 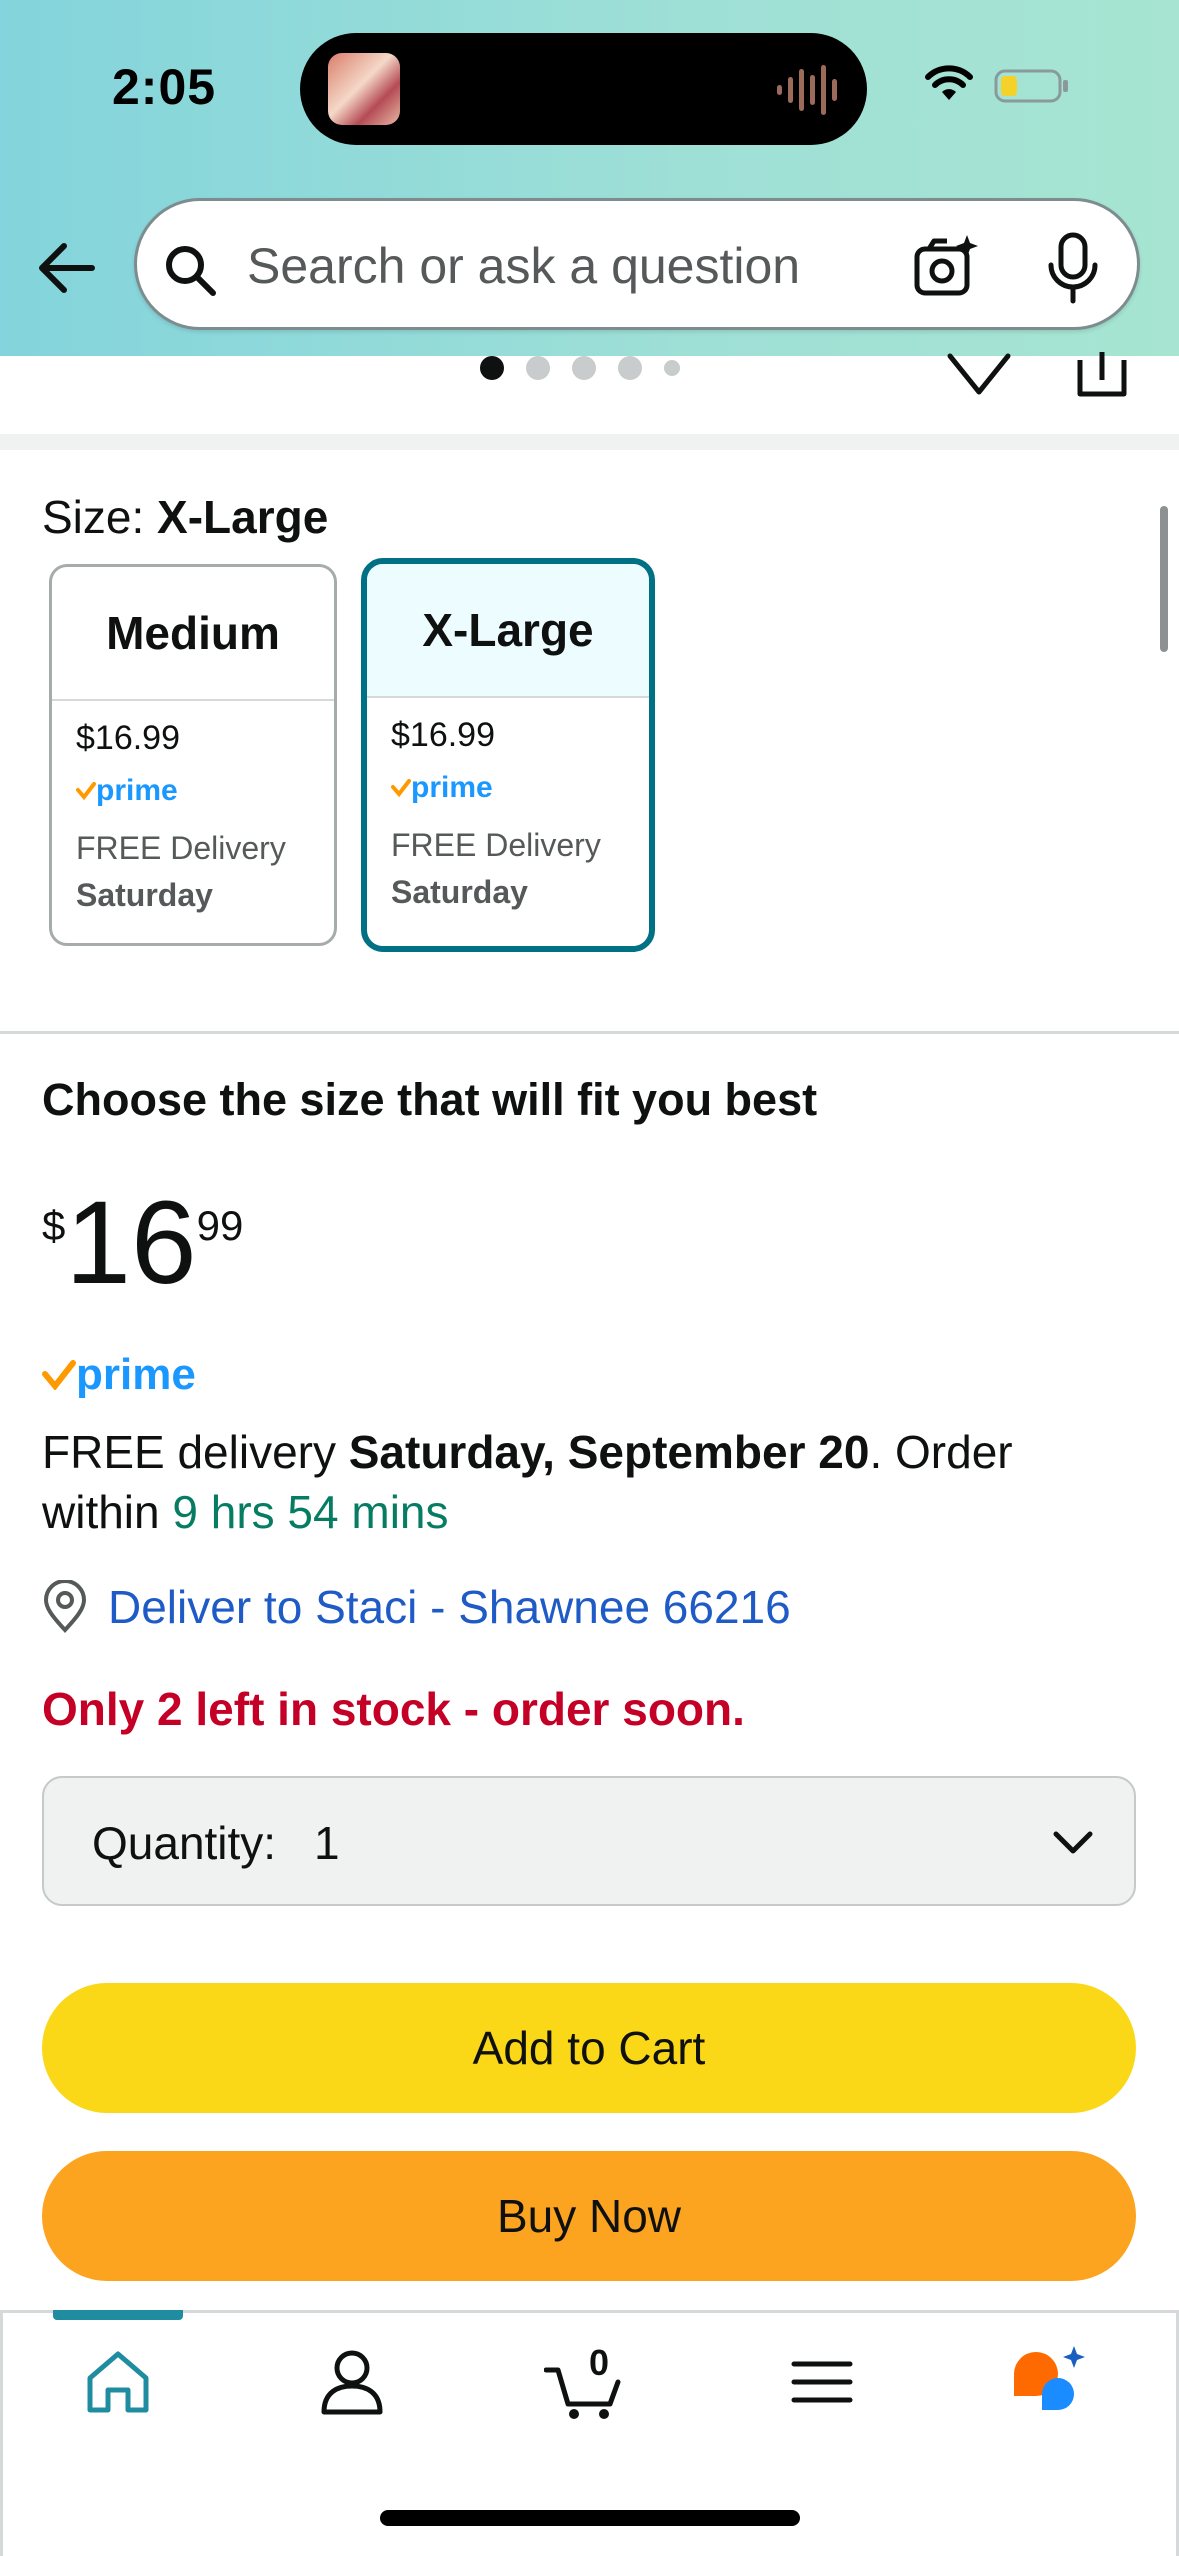 What do you see at coordinates (66, 268) in the screenshot?
I see `back-icon` at bounding box center [66, 268].